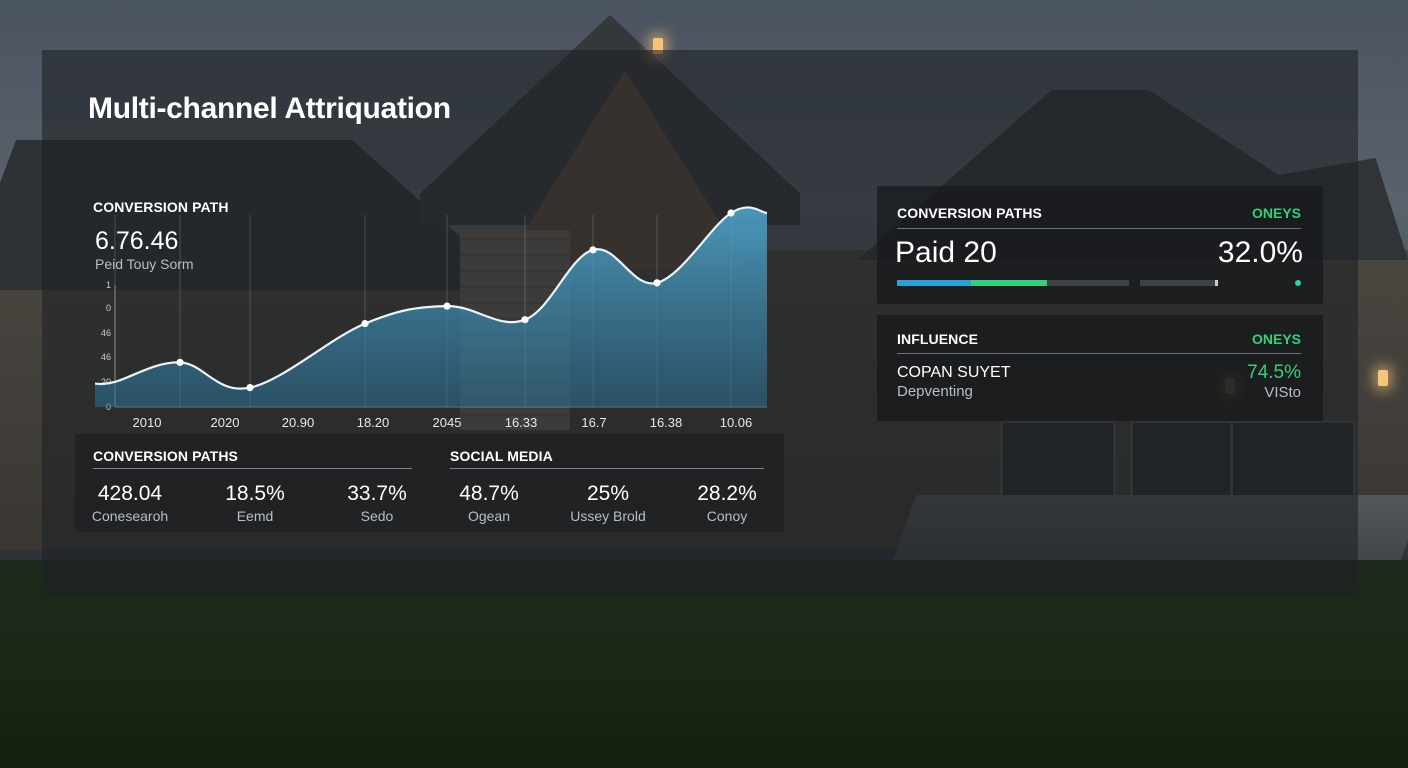  I want to click on stat-item: 48.7% Ogean, so click(489, 503).